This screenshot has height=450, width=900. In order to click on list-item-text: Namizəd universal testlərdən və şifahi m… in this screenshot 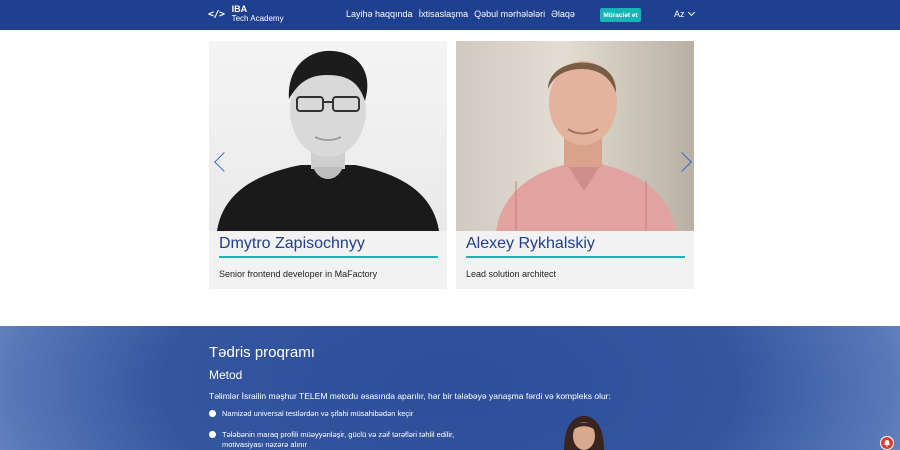, I will do `click(318, 413)`.